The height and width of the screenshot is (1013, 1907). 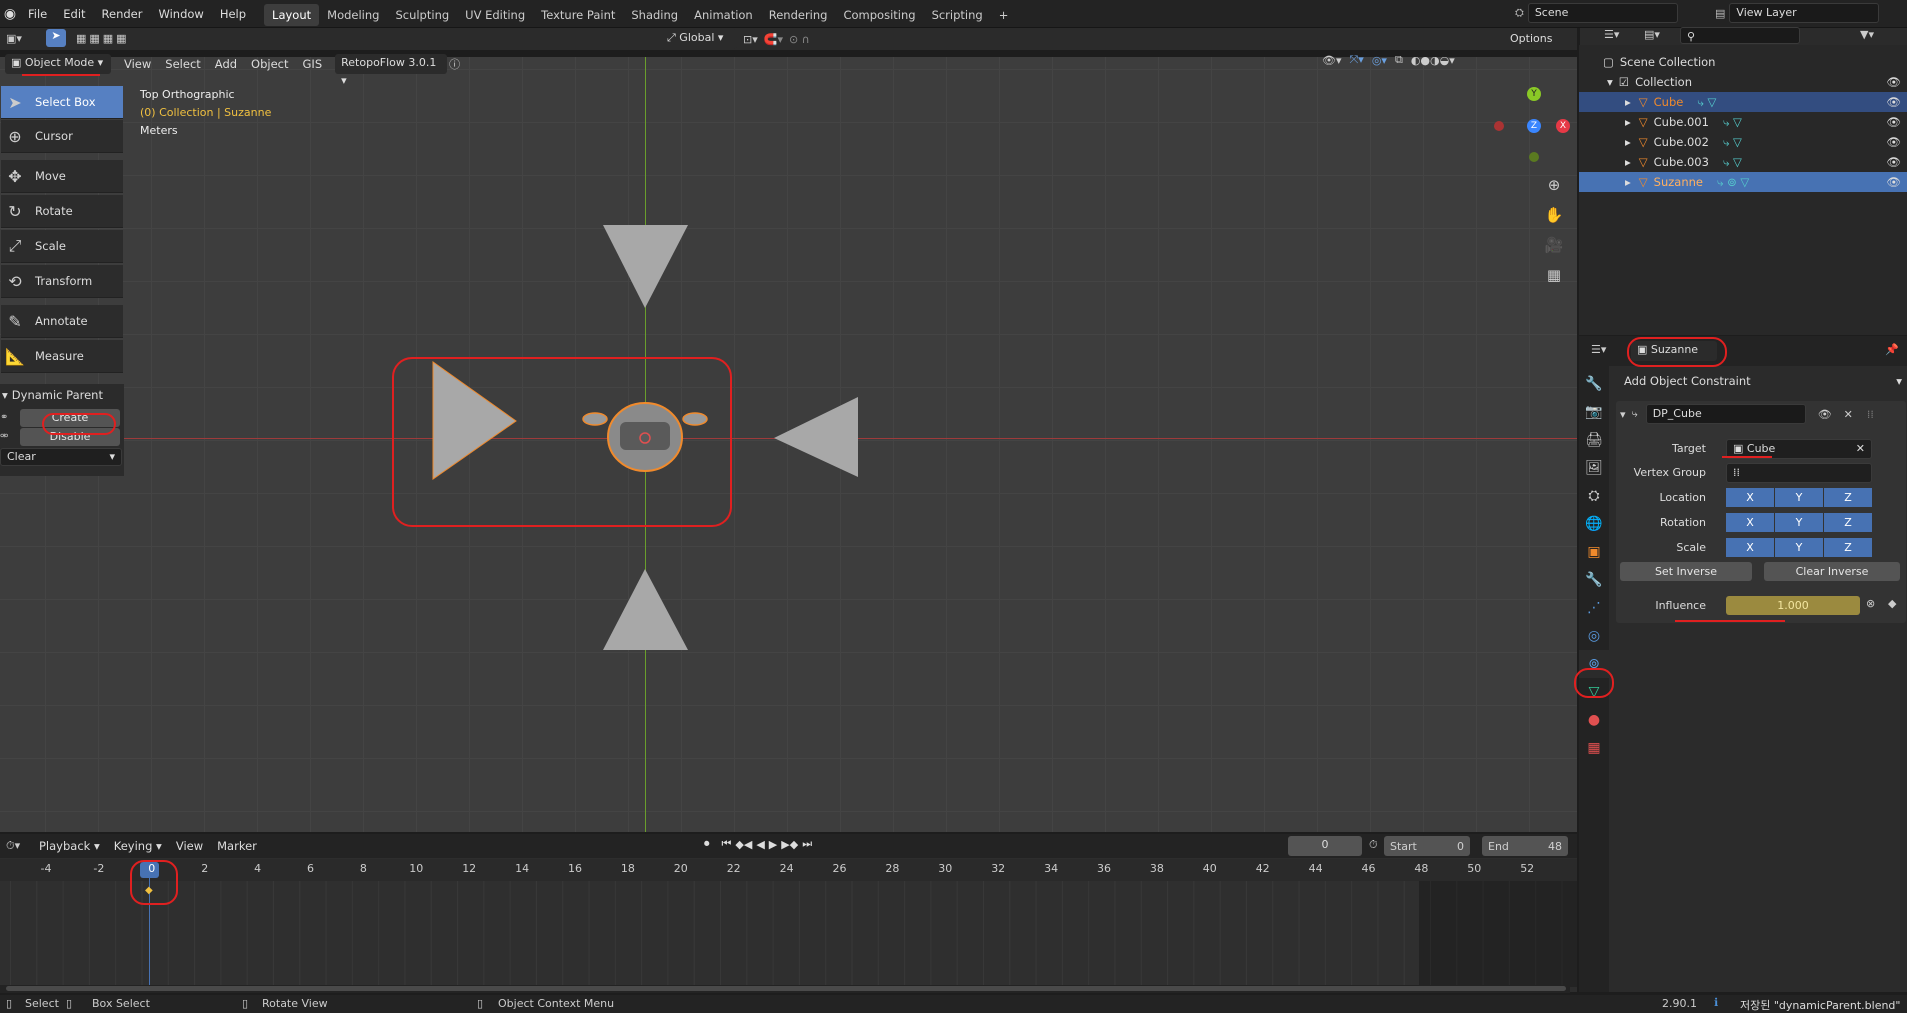 I want to click on rotation-y-toggle: Y, so click(x=1799, y=522).